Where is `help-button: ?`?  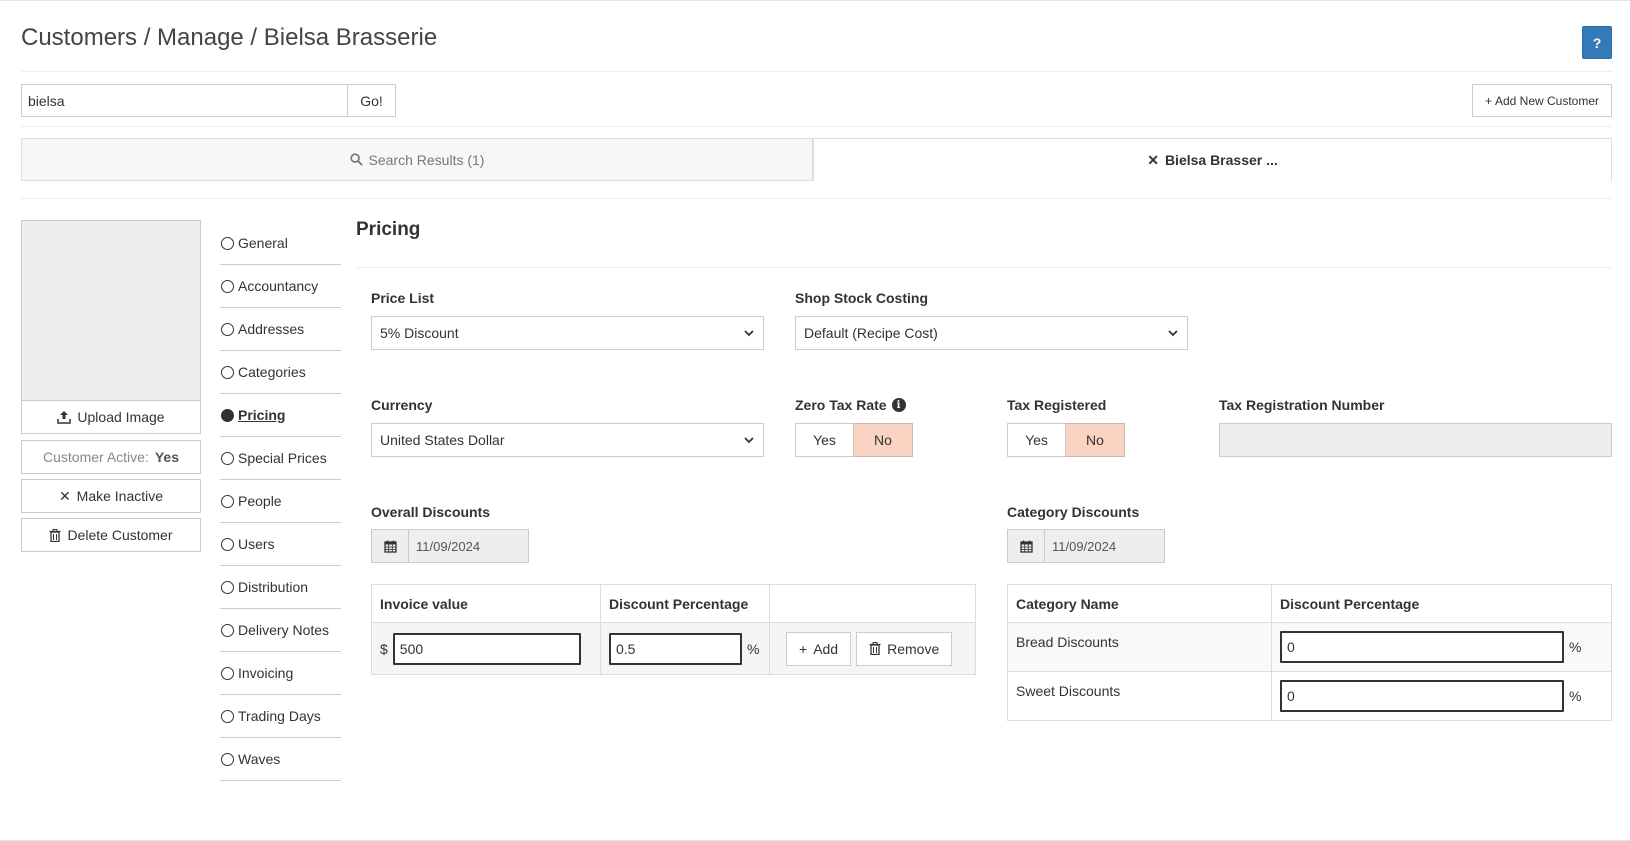 help-button: ? is located at coordinates (1597, 42).